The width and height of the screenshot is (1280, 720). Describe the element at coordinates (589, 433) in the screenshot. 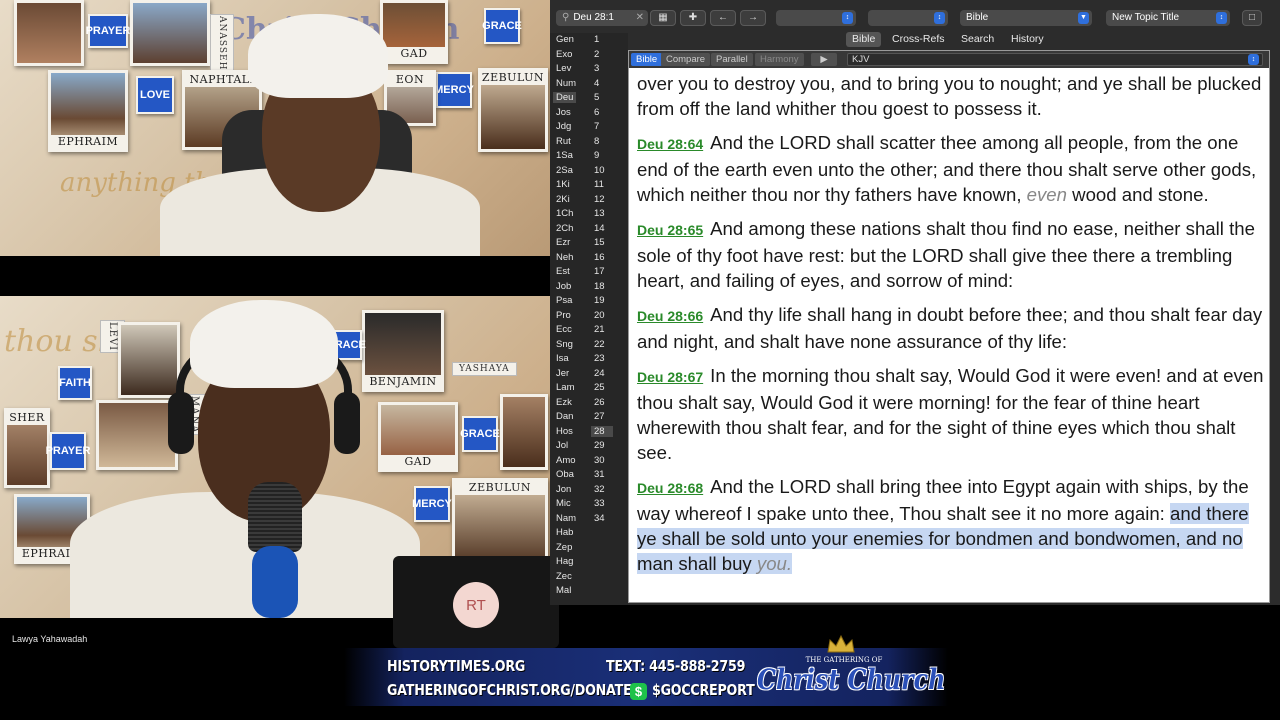

I see `book-list-item: Hos 28` at that location.